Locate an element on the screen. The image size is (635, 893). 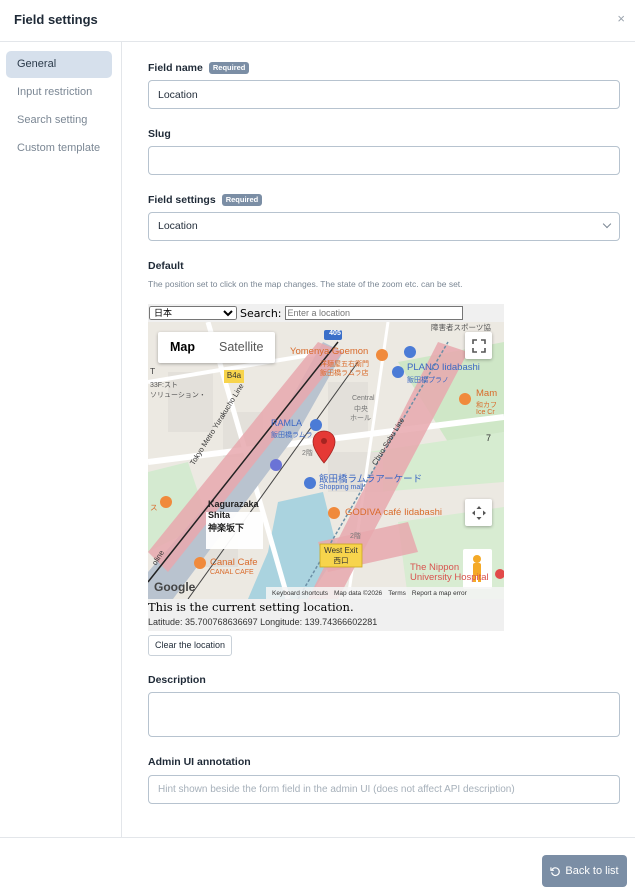
field-name-label-text: Field name is located at coordinates (175, 68).